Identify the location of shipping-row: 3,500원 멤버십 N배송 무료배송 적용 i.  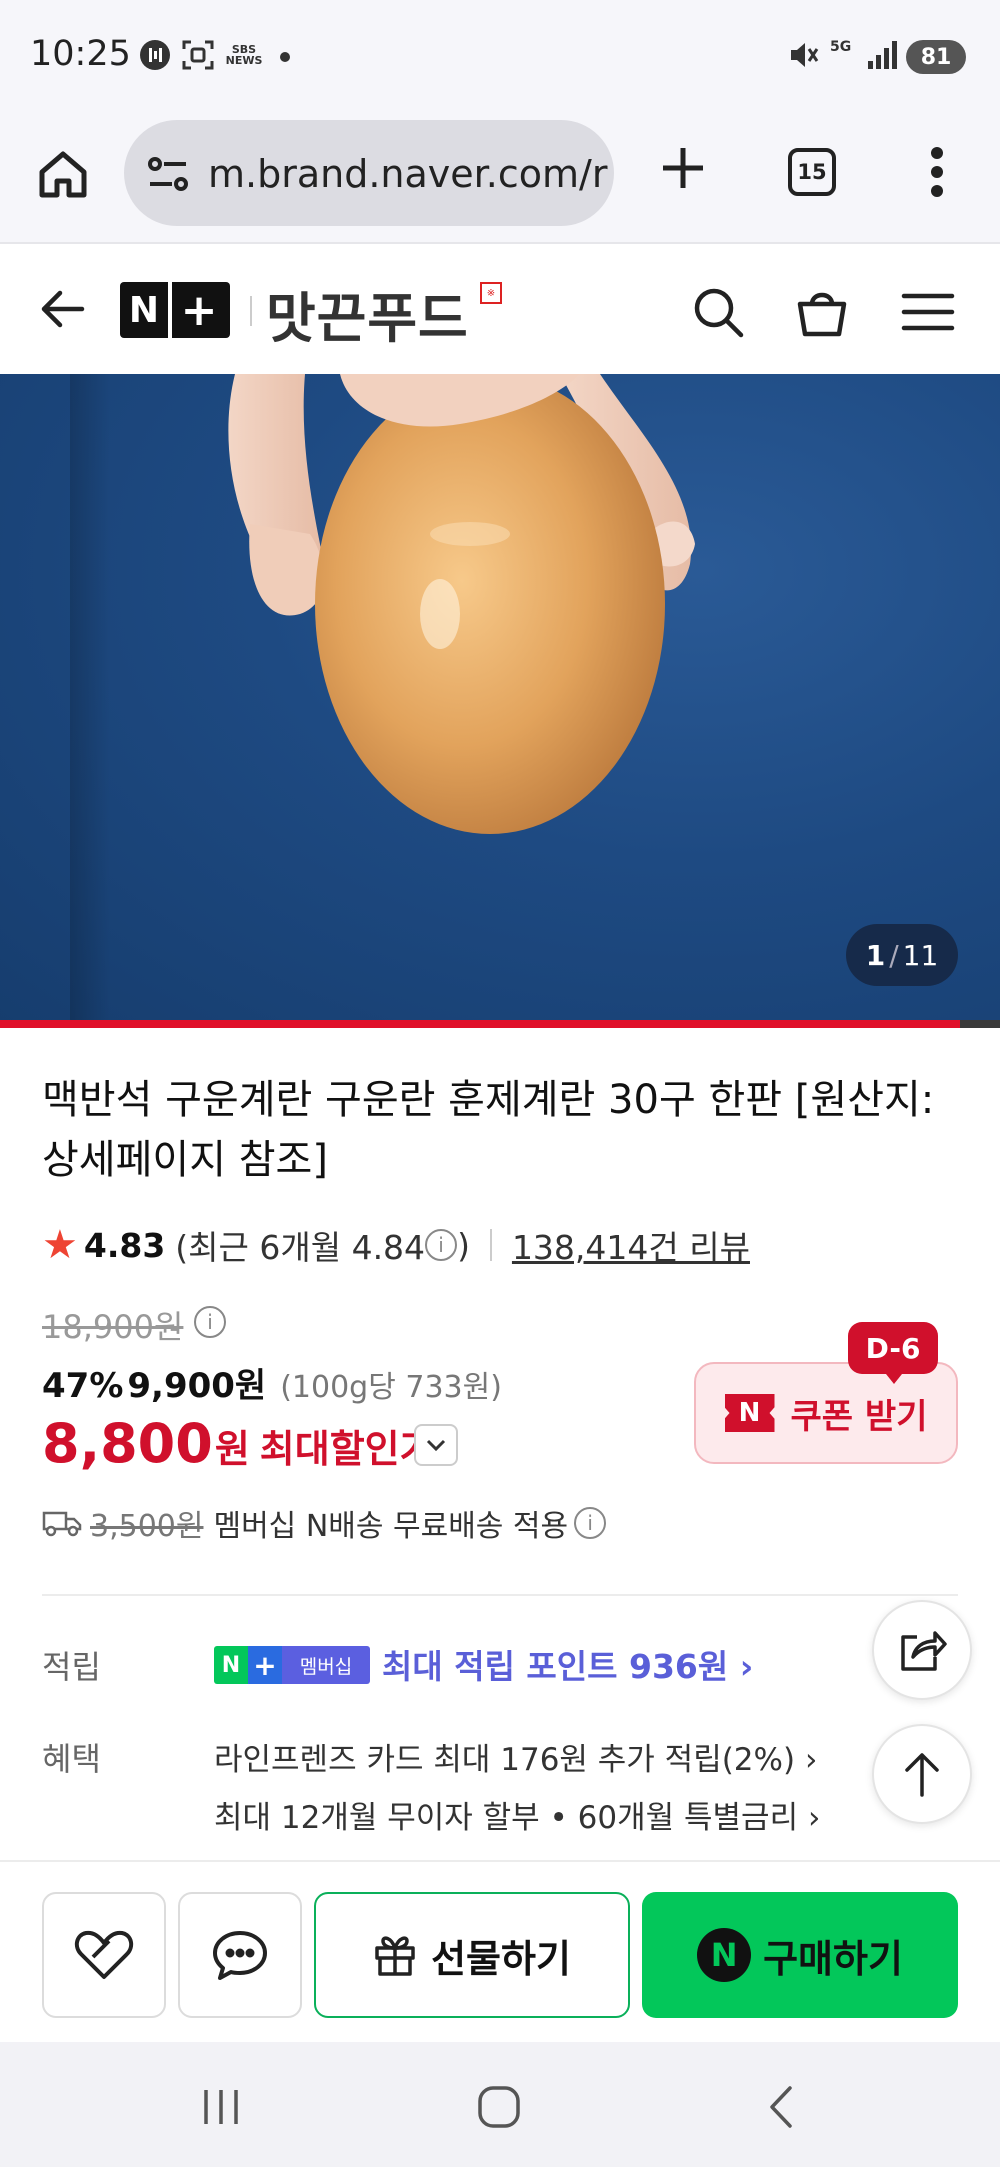
(324, 1523).